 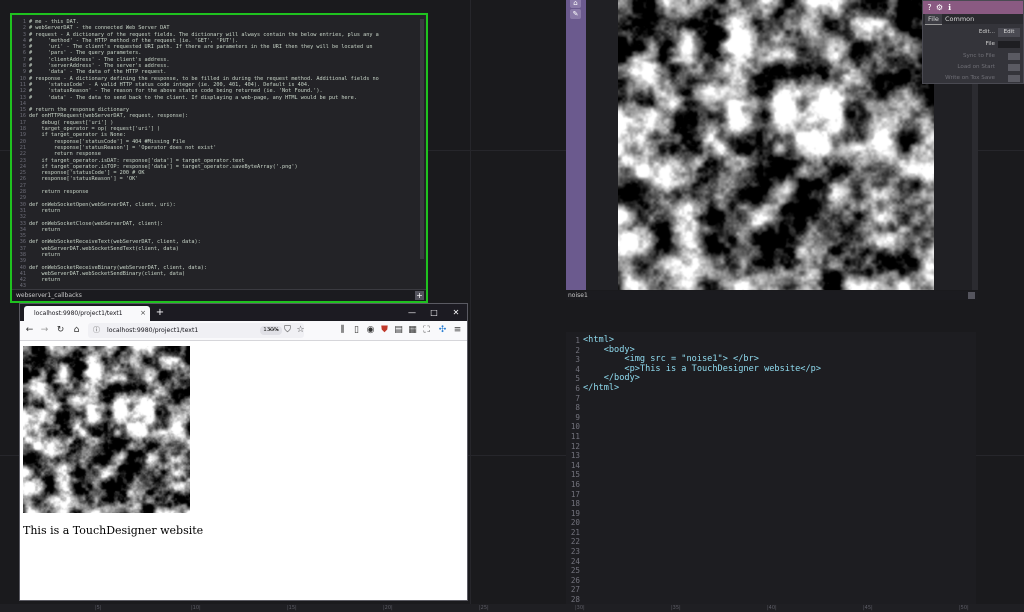 I want to click on line-number: 14, so click(x=575, y=465).